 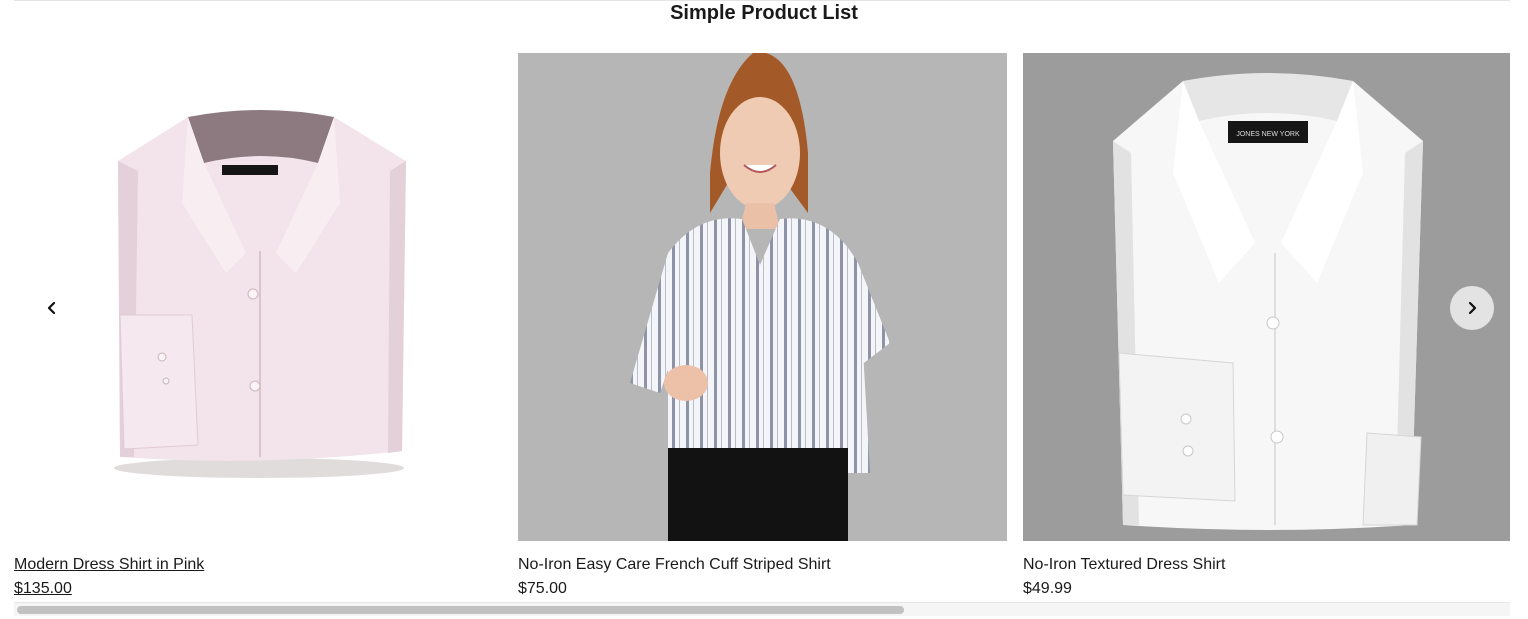 I want to click on carousel-next-button, so click(x=1472, y=308).